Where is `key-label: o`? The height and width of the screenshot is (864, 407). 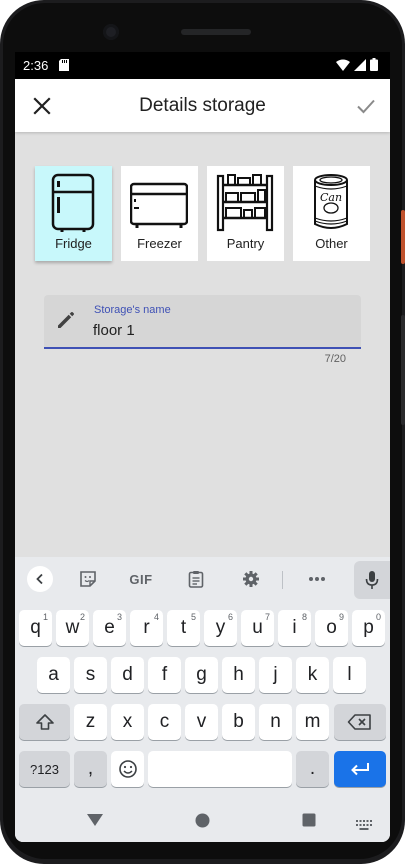 key-label: o is located at coordinates (331, 627).